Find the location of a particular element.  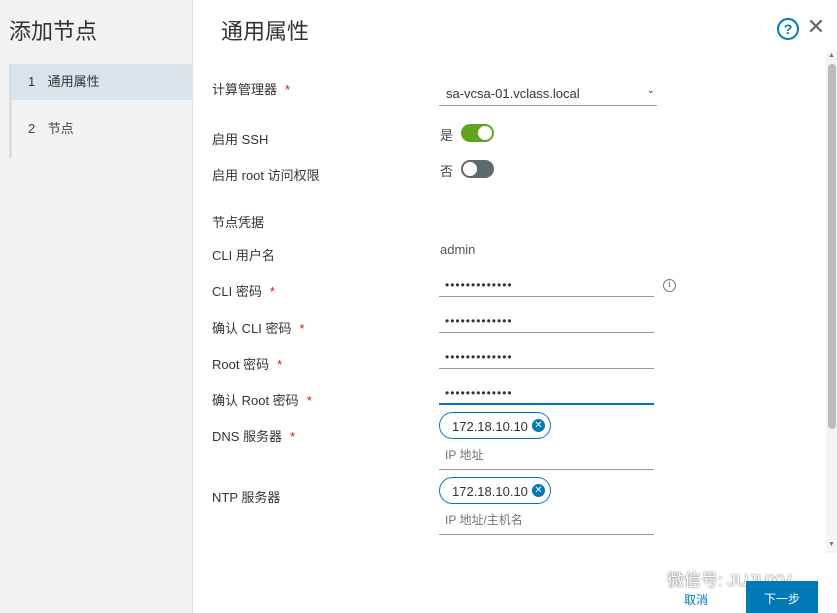

ntp-servers-label: NTP 服务器 is located at coordinates (246, 497).